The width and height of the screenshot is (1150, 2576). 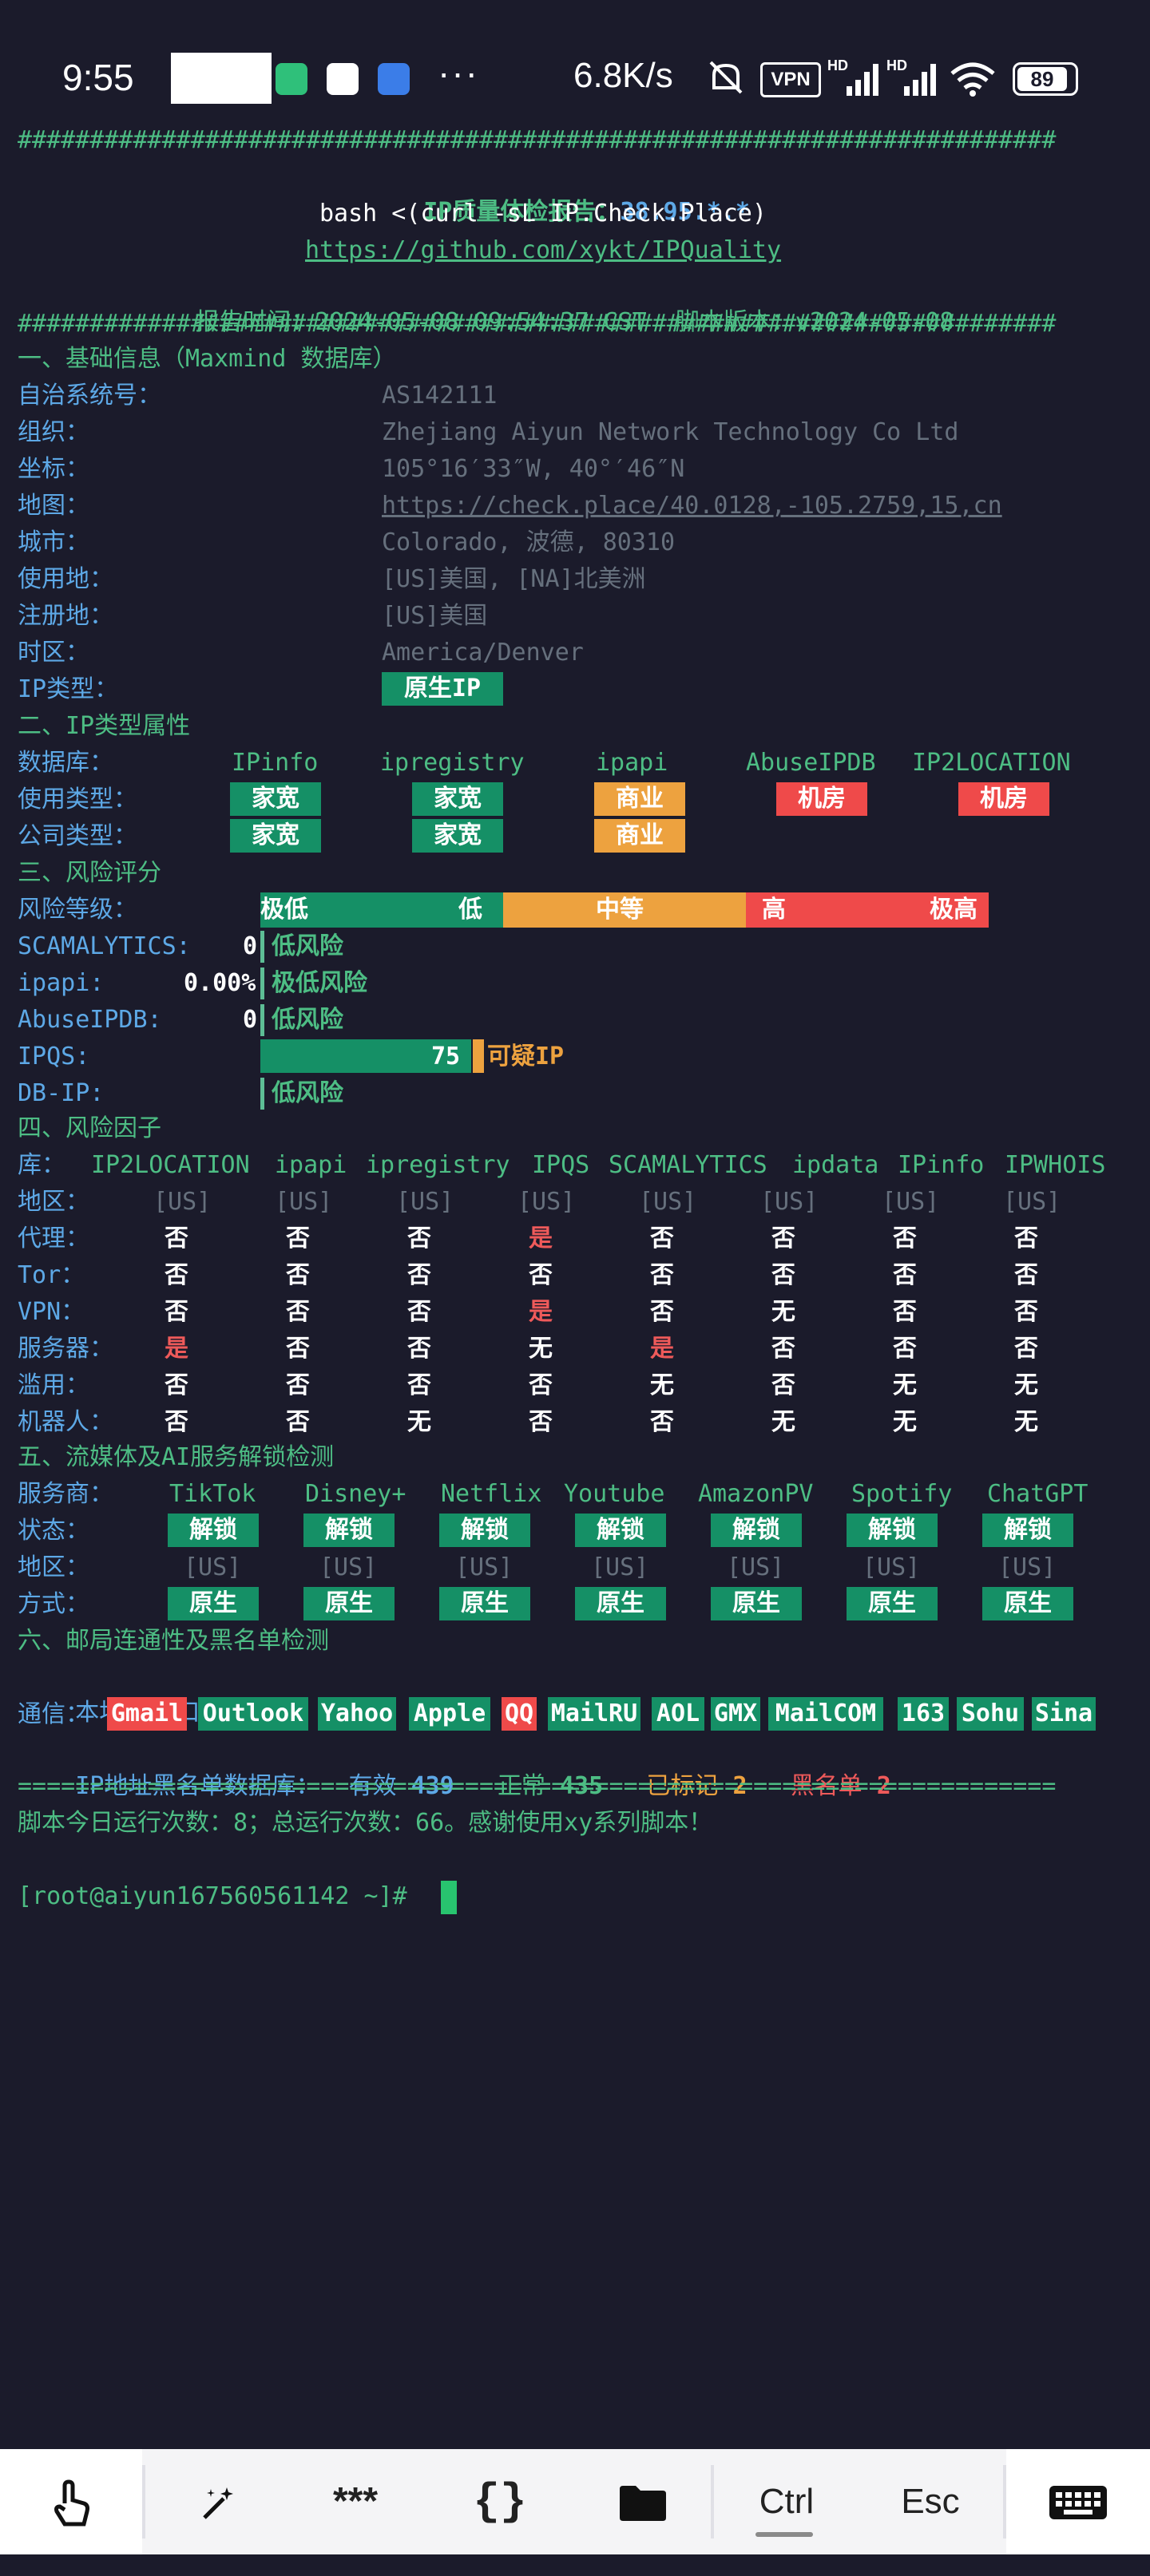 I want to click on ip-type-badge: 原生IP, so click(x=442, y=689).